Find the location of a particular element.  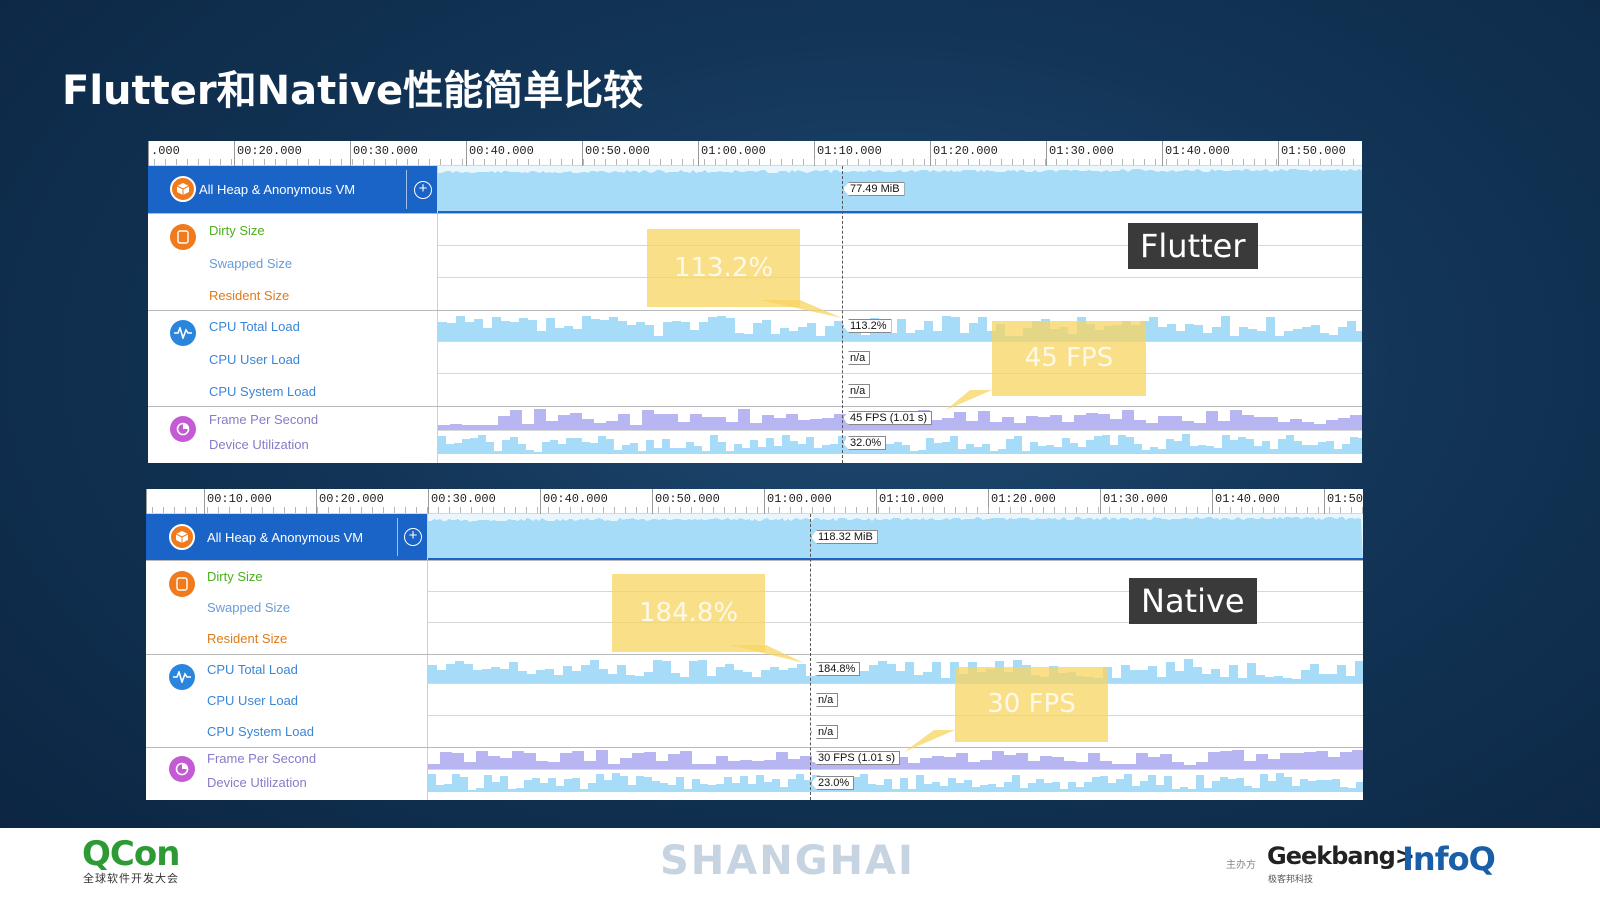

cpu-system-value-label: n/a is located at coordinates (857, 391).